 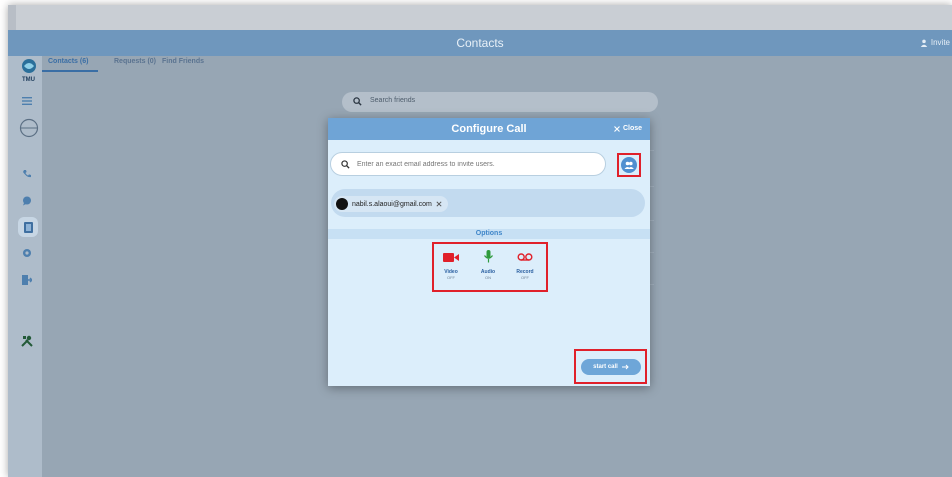 I want to click on globe-icon, so click(x=29, y=128).